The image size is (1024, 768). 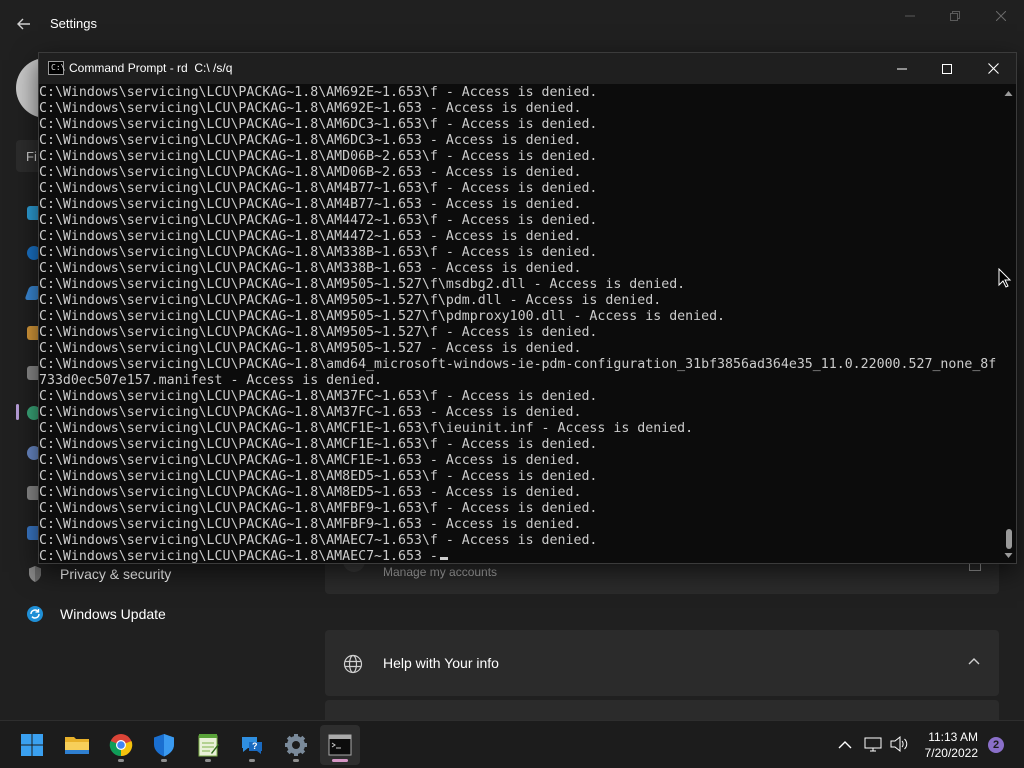 What do you see at coordinates (1009, 539) in the screenshot?
I see `scrollbar-thumb` at bounding box center [1009, 539].